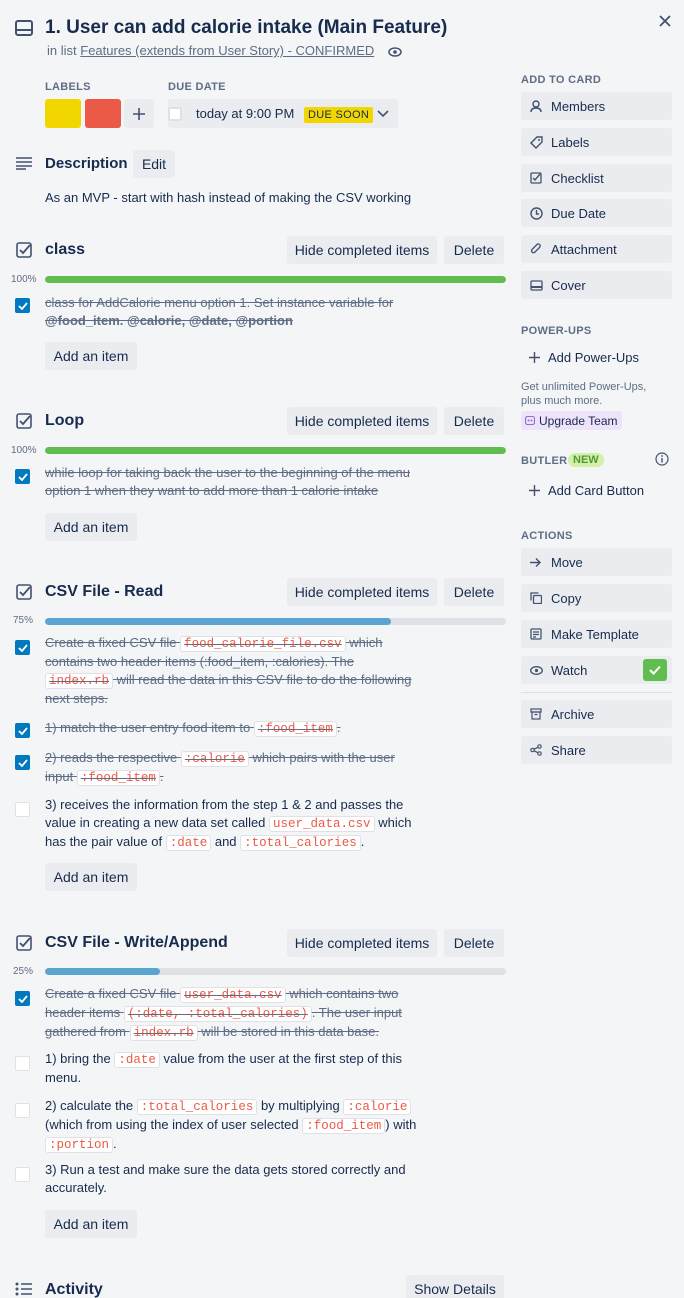 The height and width of the screenshot is (1298, 684). I want to click on make-template-button: Make Template, so click(596, 634).